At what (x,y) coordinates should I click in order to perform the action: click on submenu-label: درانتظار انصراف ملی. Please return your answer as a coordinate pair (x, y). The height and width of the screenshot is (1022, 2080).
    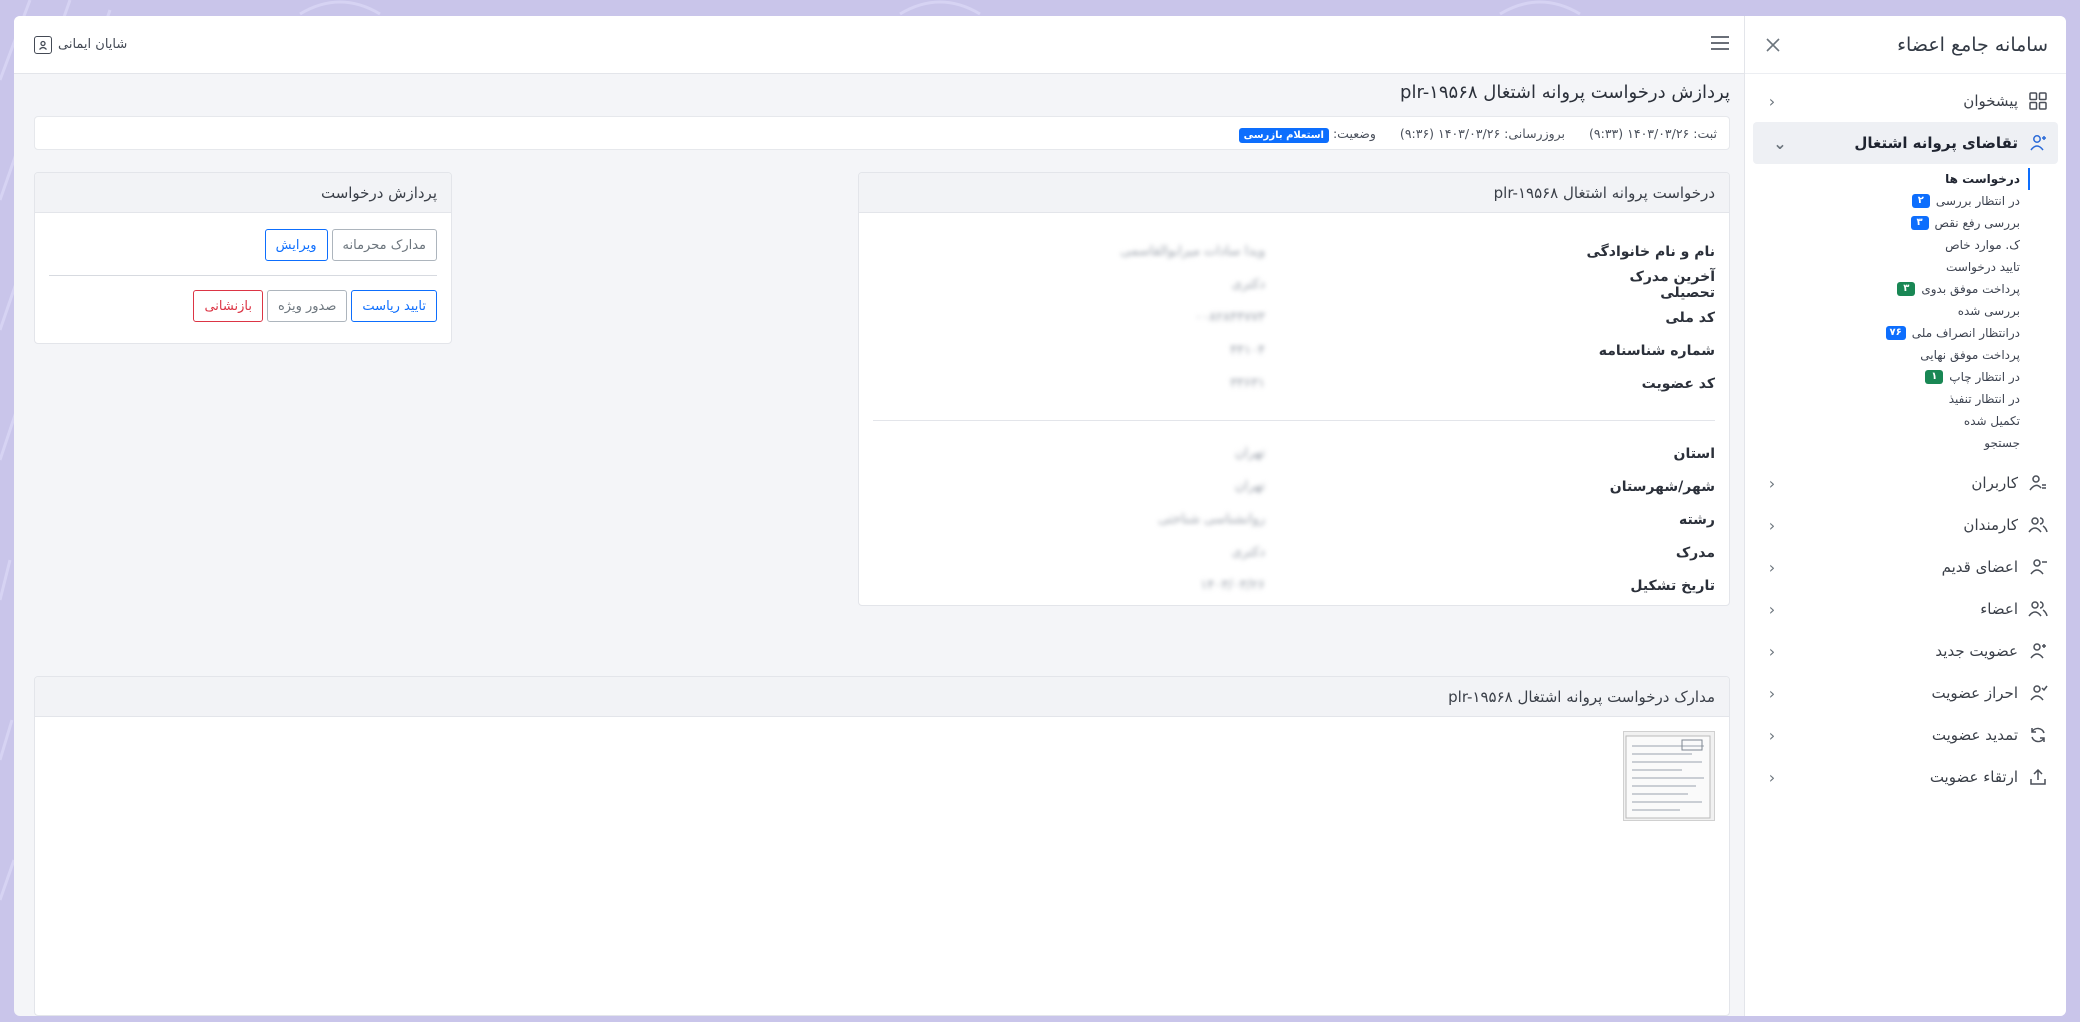
    Looking at the image, I should click on (1965, 333).